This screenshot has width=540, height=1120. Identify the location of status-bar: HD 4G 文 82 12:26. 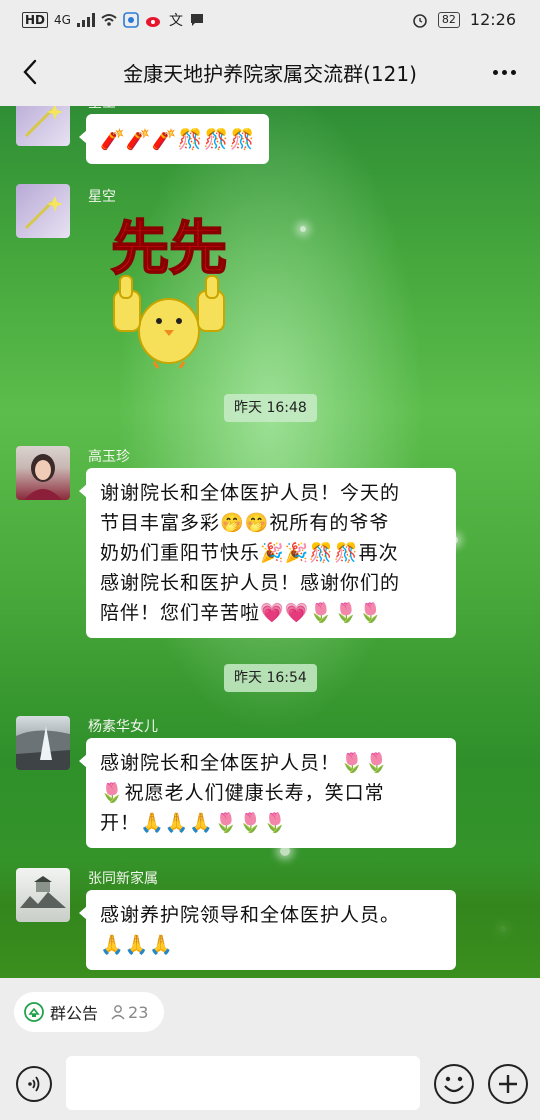
(270, 20).